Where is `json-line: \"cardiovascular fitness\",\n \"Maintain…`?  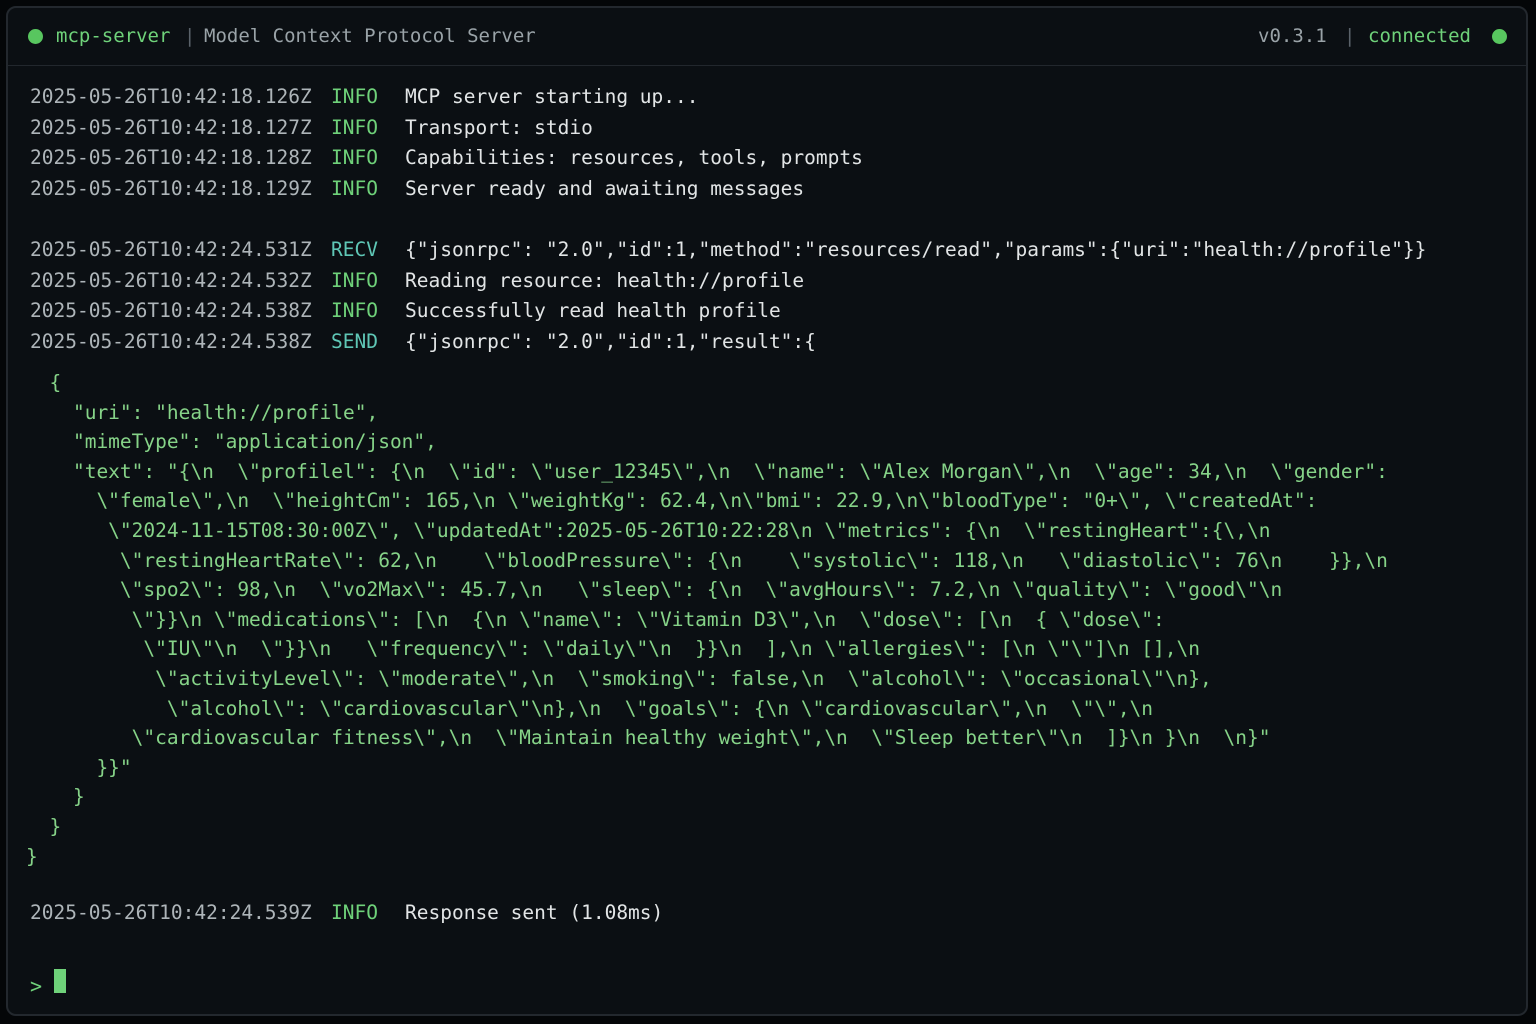
json-line: \"cardiovascular fitness\",\n \"Maintain… is located at coordinates (648, 738).